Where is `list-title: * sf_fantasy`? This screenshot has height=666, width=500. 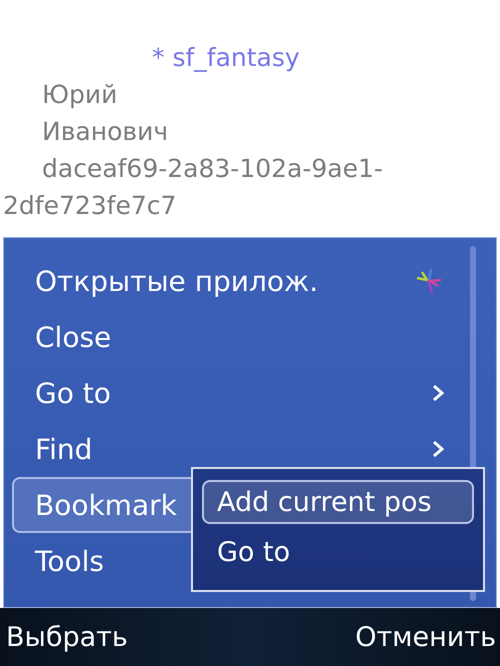
list-title: * sf_fantasy is located at coordinates (226, 58).